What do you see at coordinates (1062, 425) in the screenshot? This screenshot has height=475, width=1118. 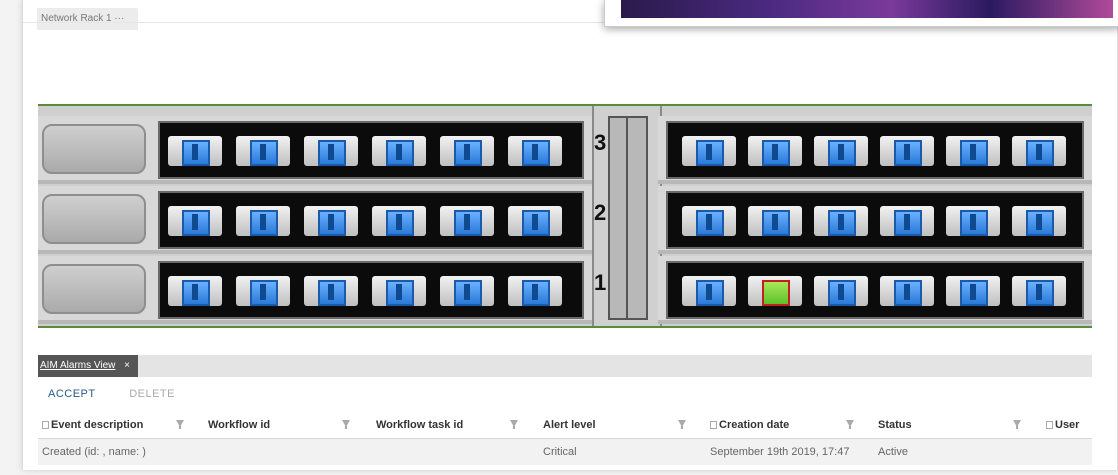 I see `column-header-user: User` at bounding box center [1062, 425].